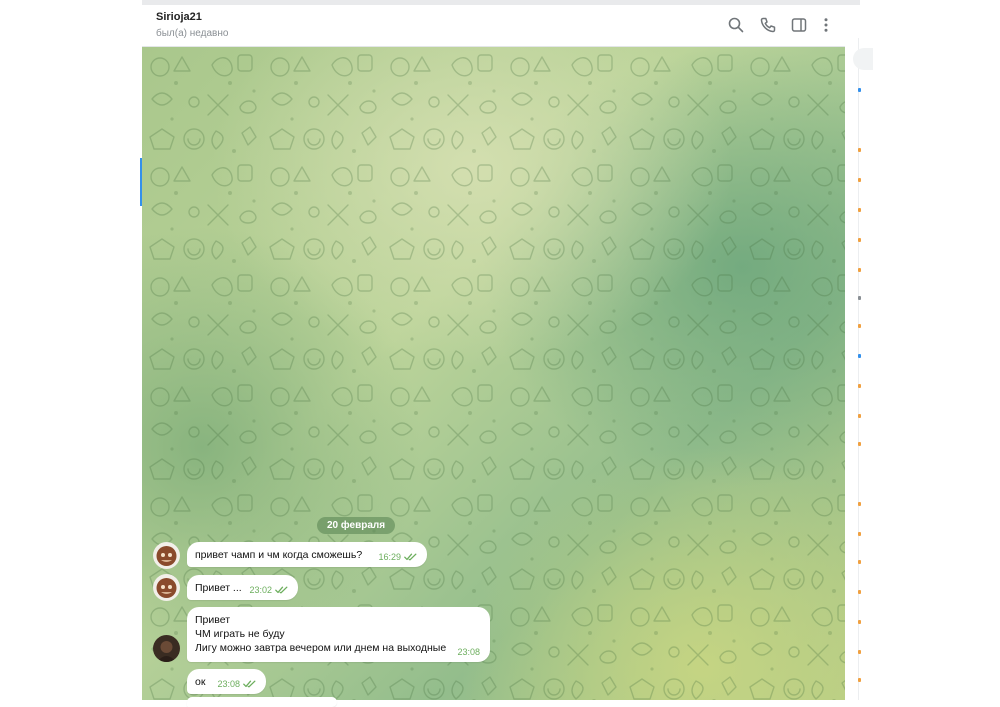 The image size is (1000, 707). I want to click on phone-icon, so click(768, 25).